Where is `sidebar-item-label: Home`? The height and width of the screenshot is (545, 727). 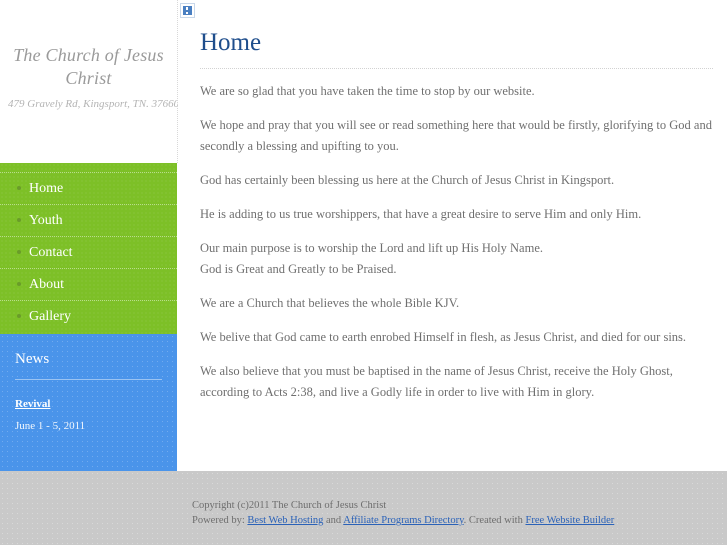
sidebar-item-label: Home is located at coordinates (46, 189).